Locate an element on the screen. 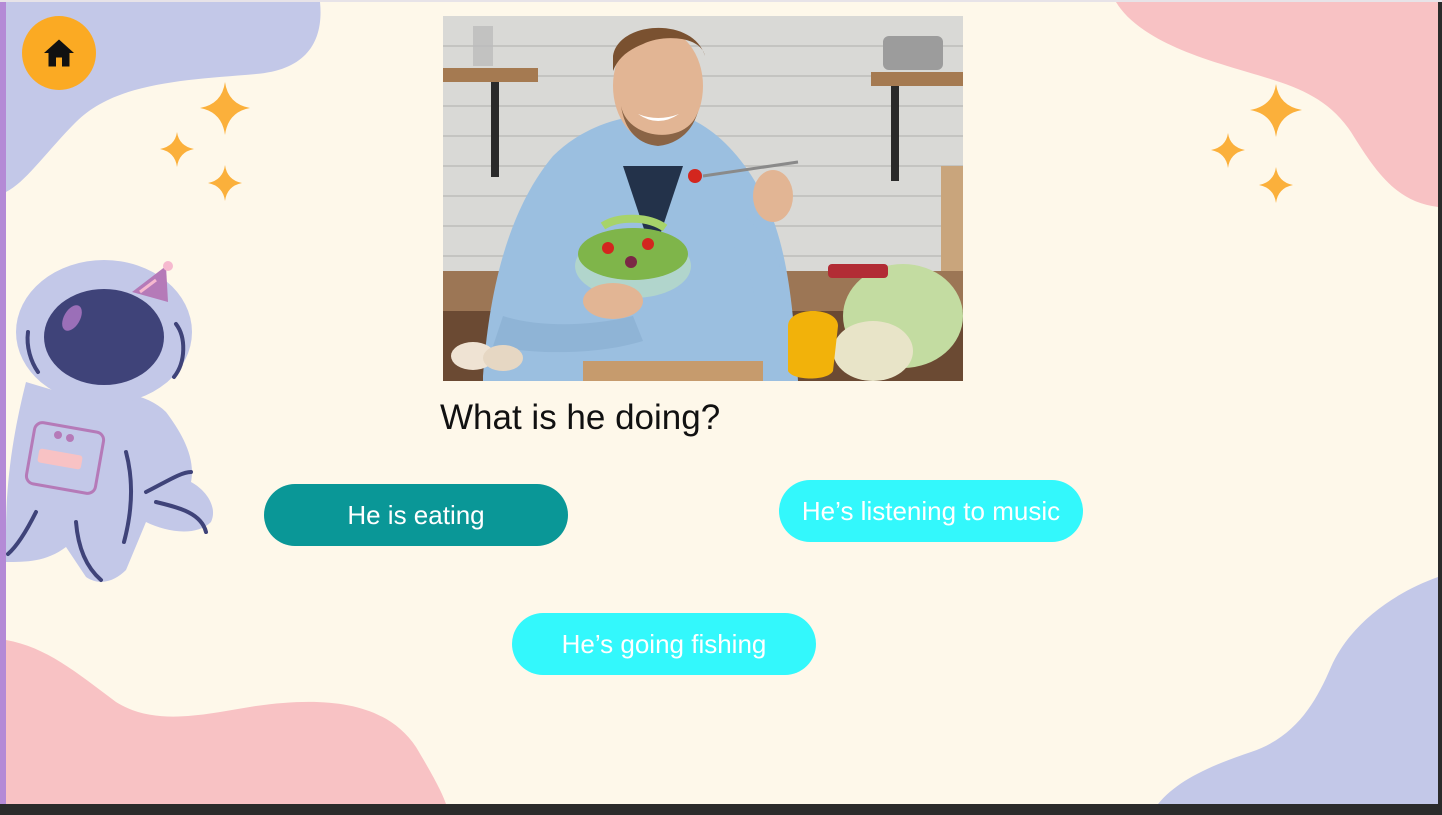 This screenshot has height=815, width=1442. answer-option-3-button: He’s going fishing is located at coordinates (664, 644).